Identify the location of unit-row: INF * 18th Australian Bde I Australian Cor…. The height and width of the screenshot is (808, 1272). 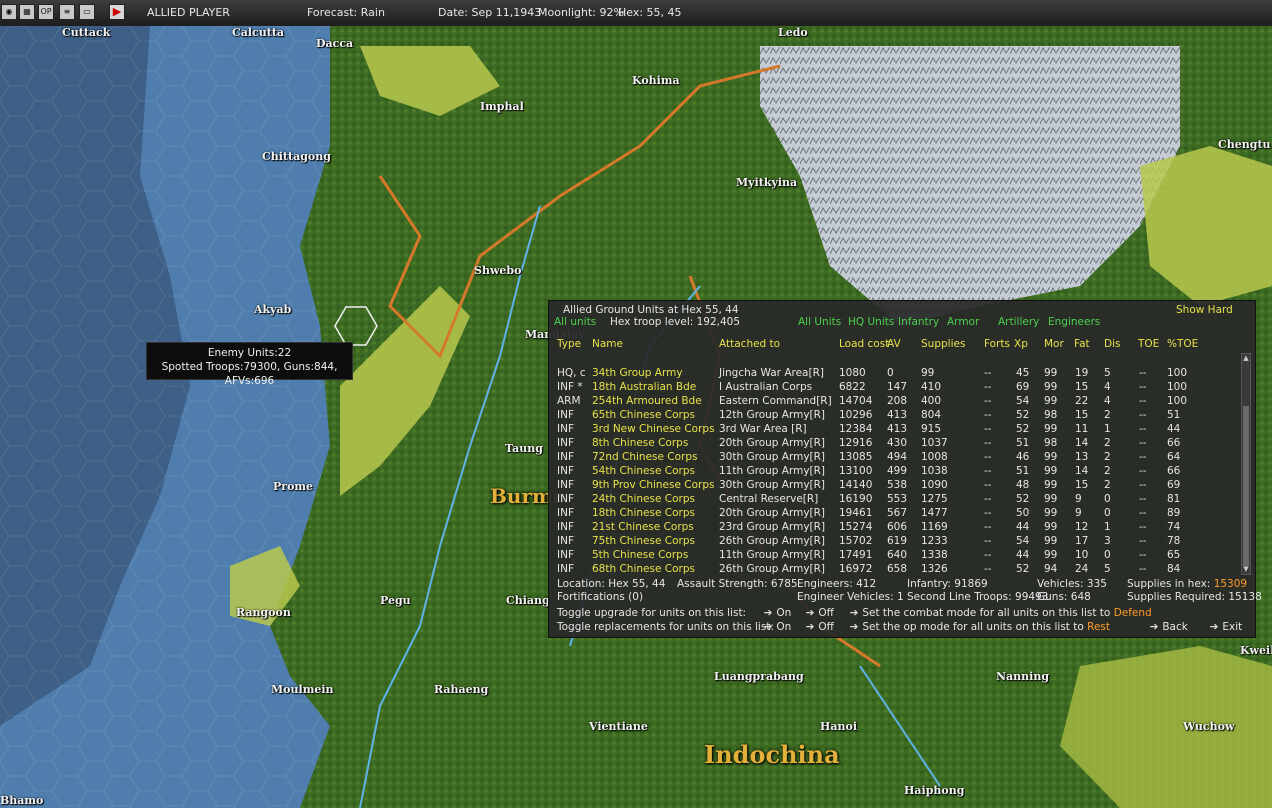
(894, 388).